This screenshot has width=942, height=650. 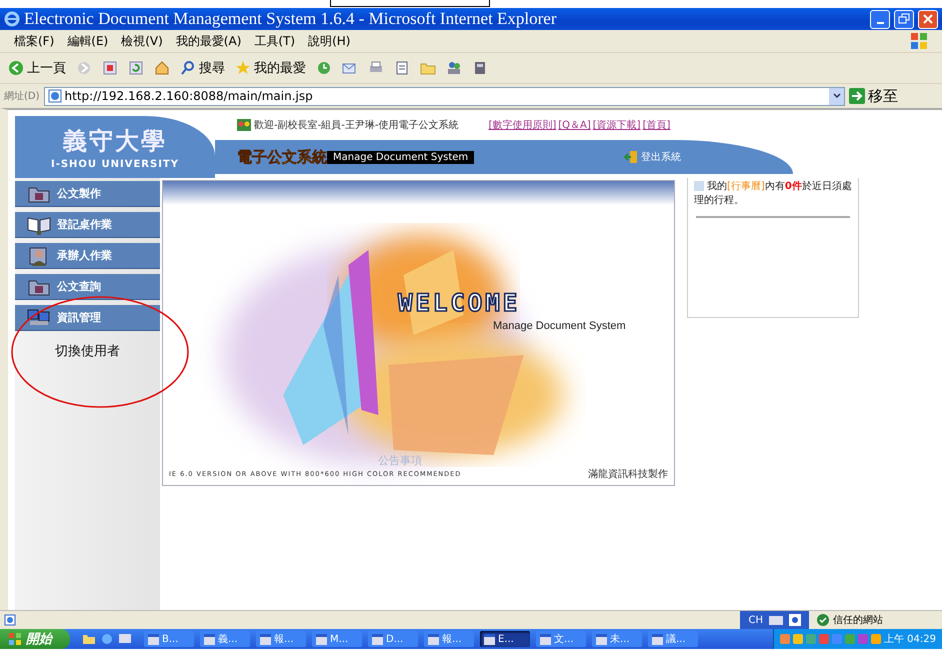 I want to click on language-bar: CH, so click(x=774, y=620).